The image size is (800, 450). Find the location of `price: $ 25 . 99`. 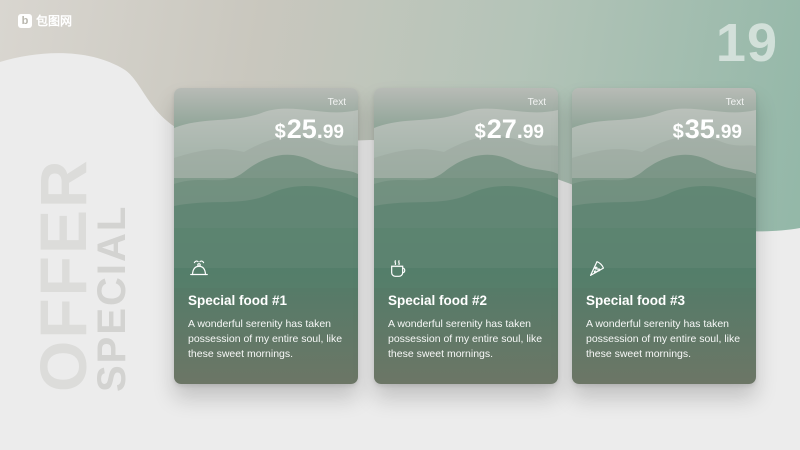

price: $ 25 . 99 is located at coordinates (309, 129).